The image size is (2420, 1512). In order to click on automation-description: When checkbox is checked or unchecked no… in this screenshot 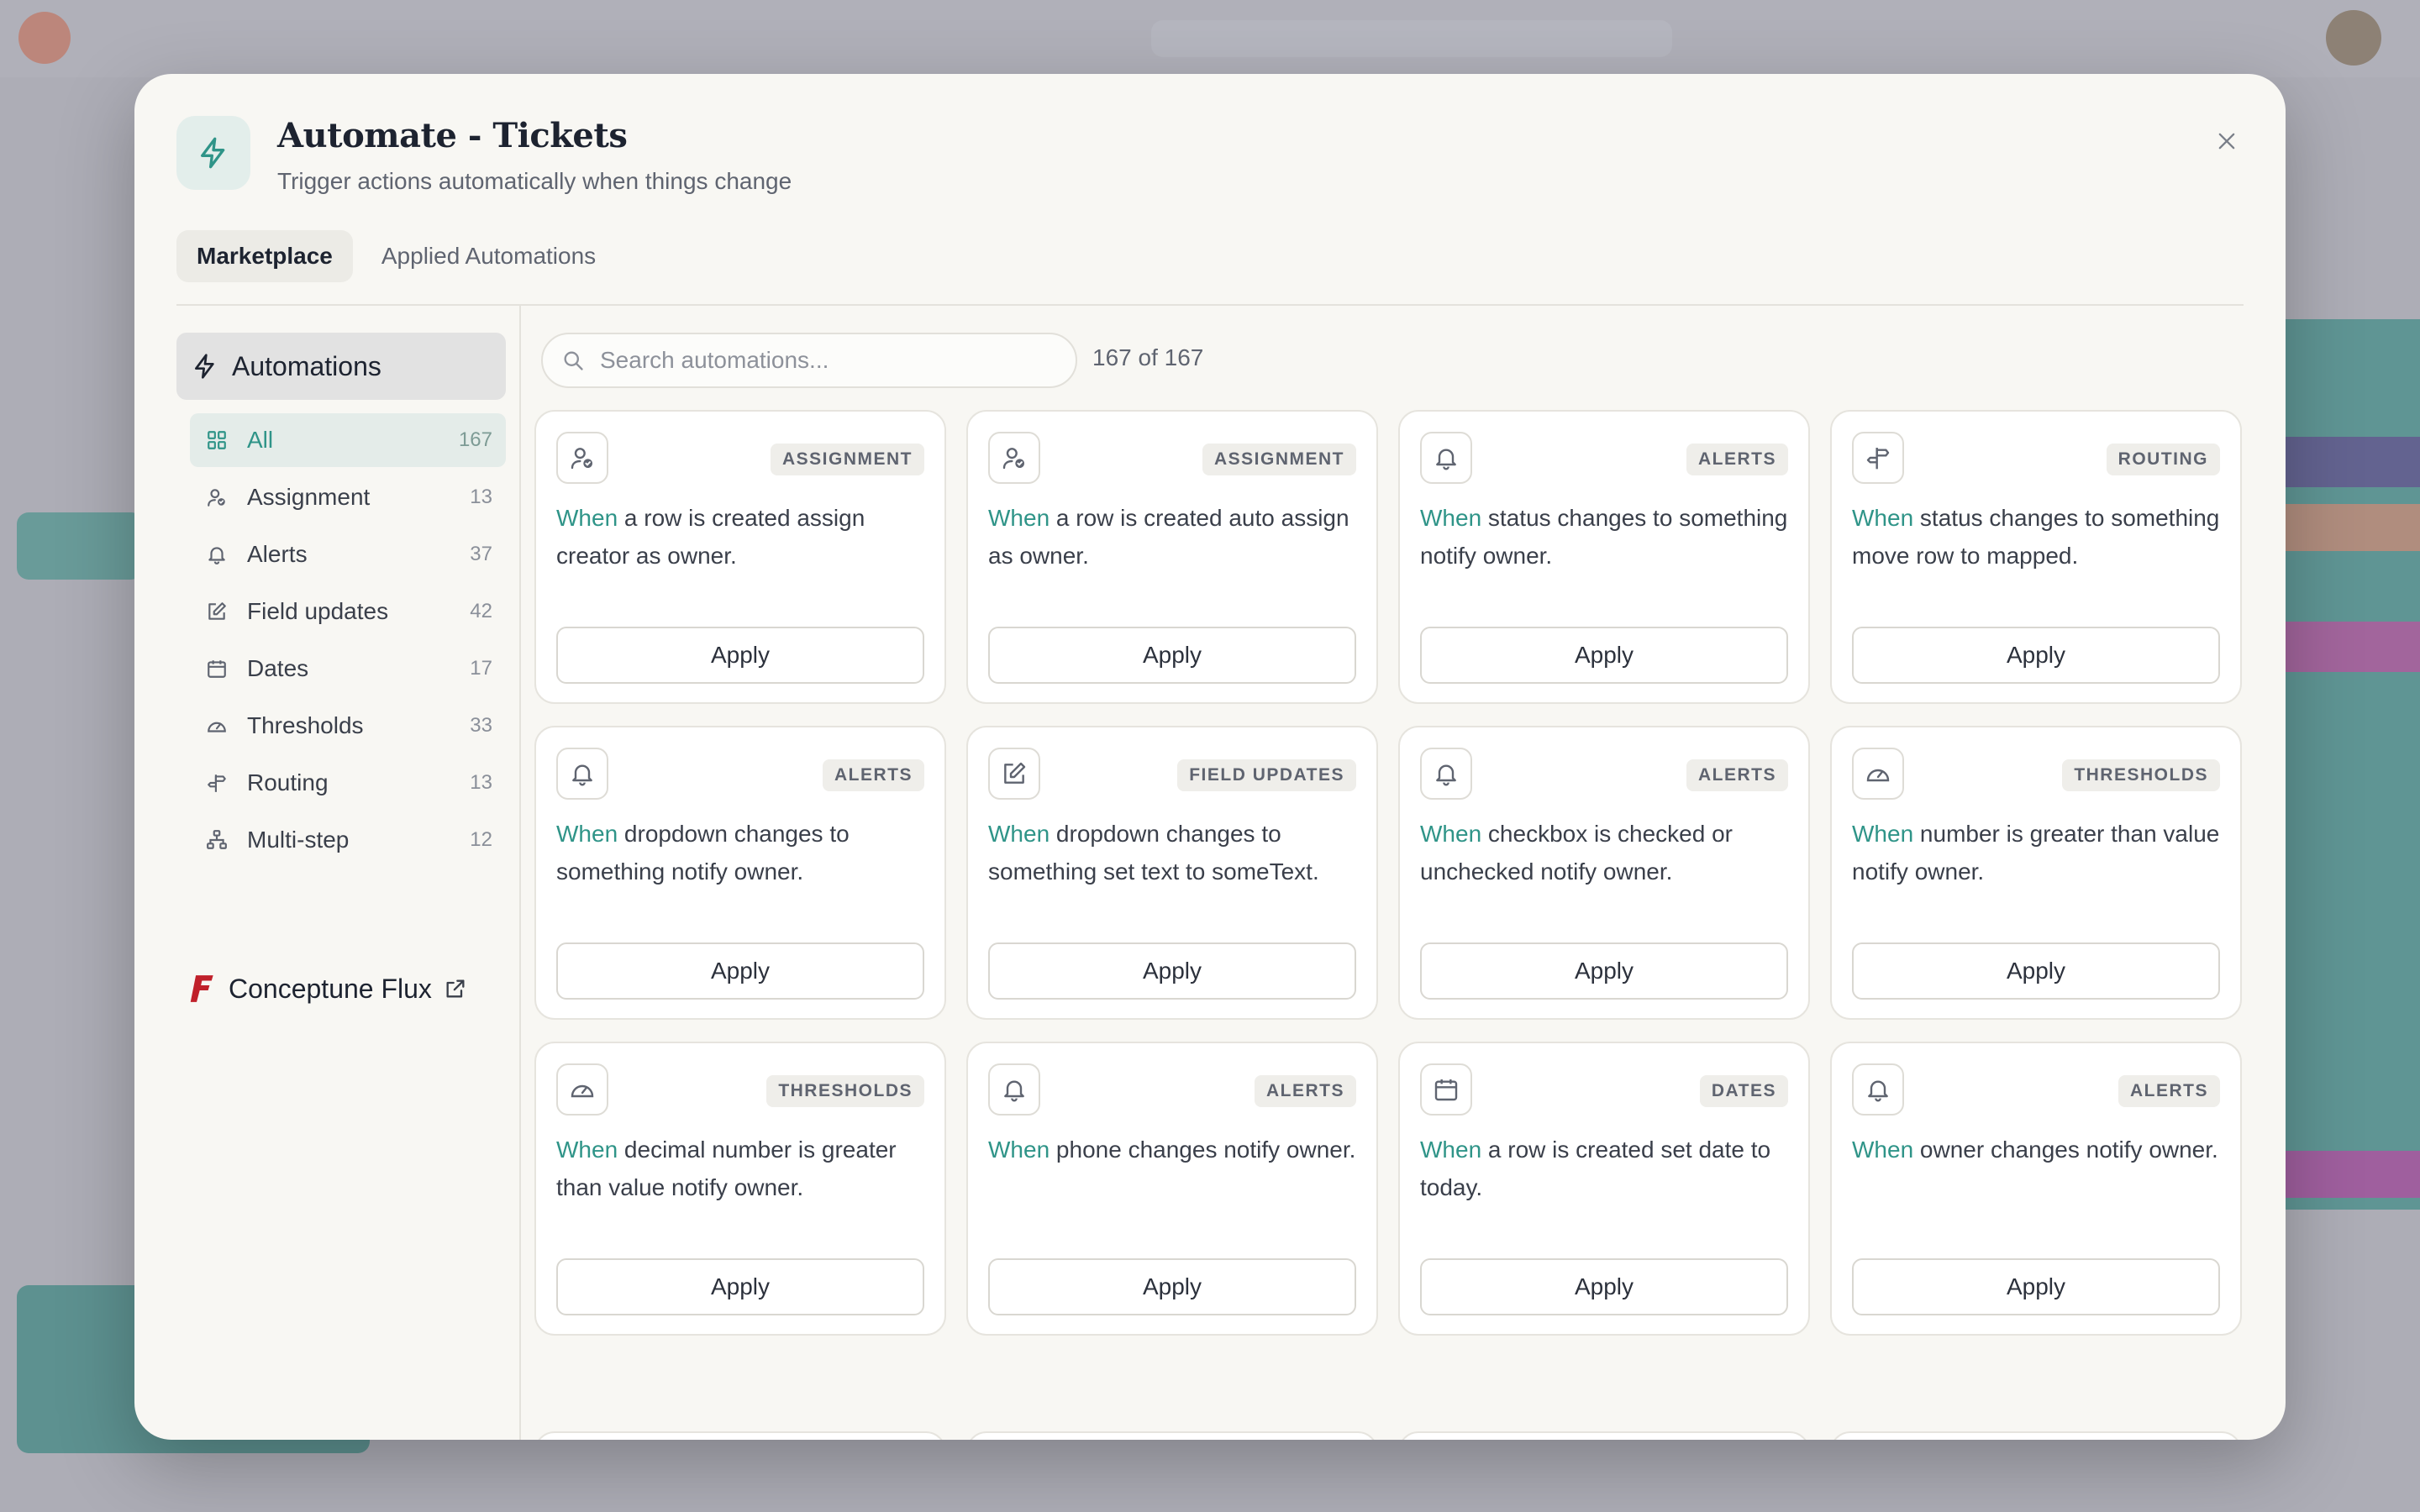, I will do `click(1605, 852)`.